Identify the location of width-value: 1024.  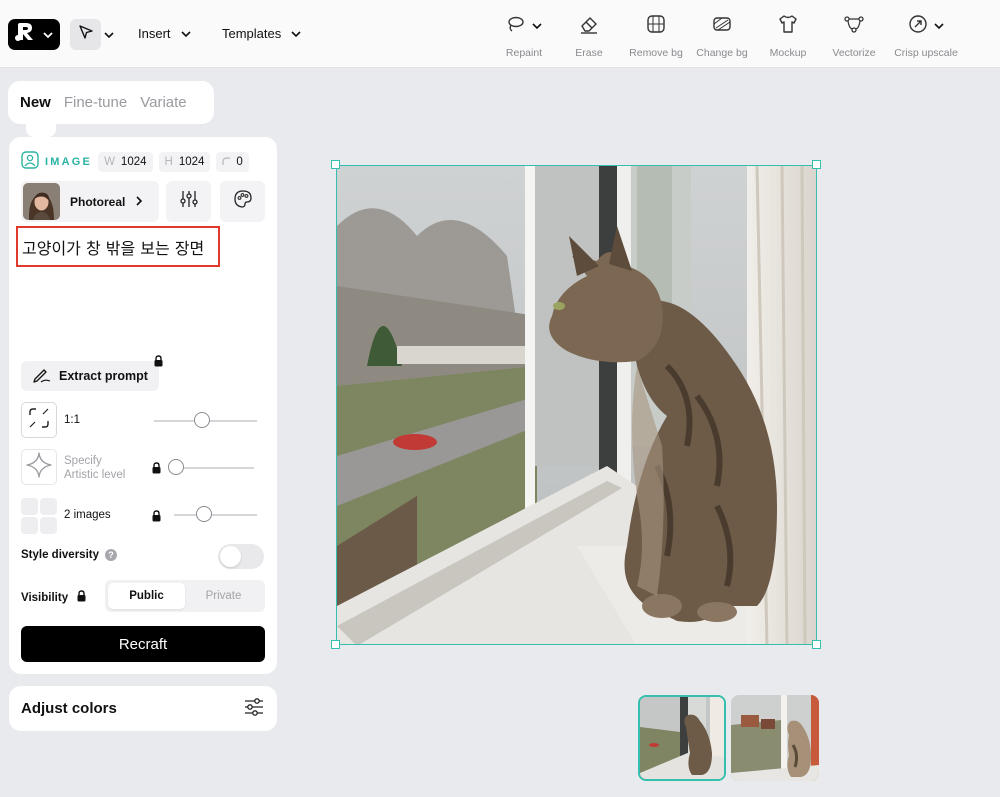
(133, 161).